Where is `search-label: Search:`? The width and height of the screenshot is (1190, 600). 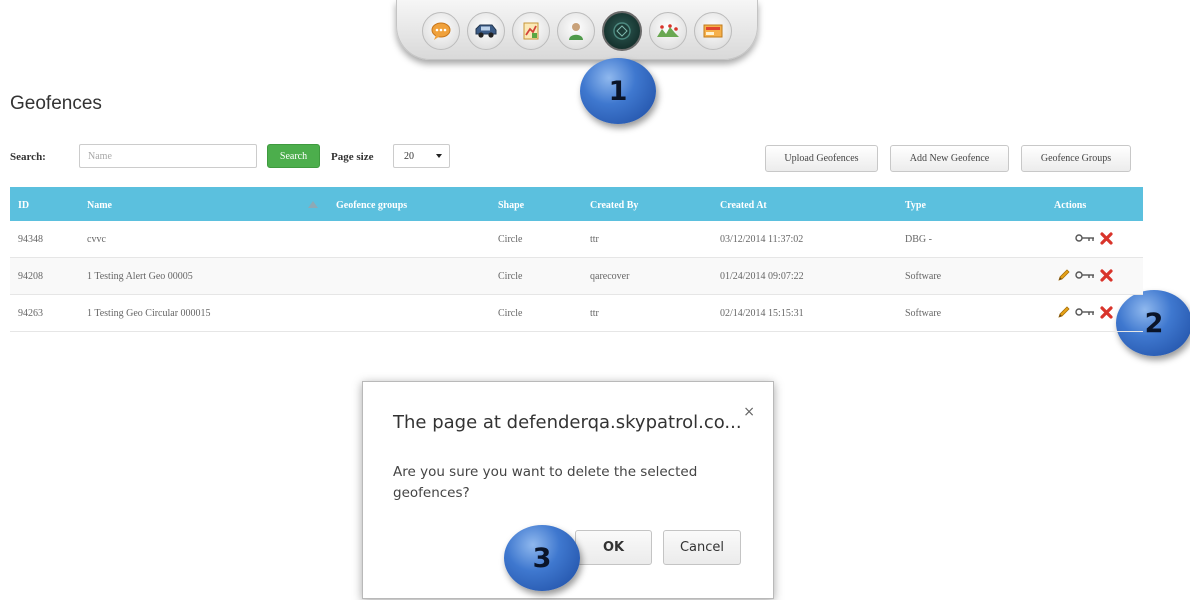
search-label: Search: is located at coordinates (28, 157).